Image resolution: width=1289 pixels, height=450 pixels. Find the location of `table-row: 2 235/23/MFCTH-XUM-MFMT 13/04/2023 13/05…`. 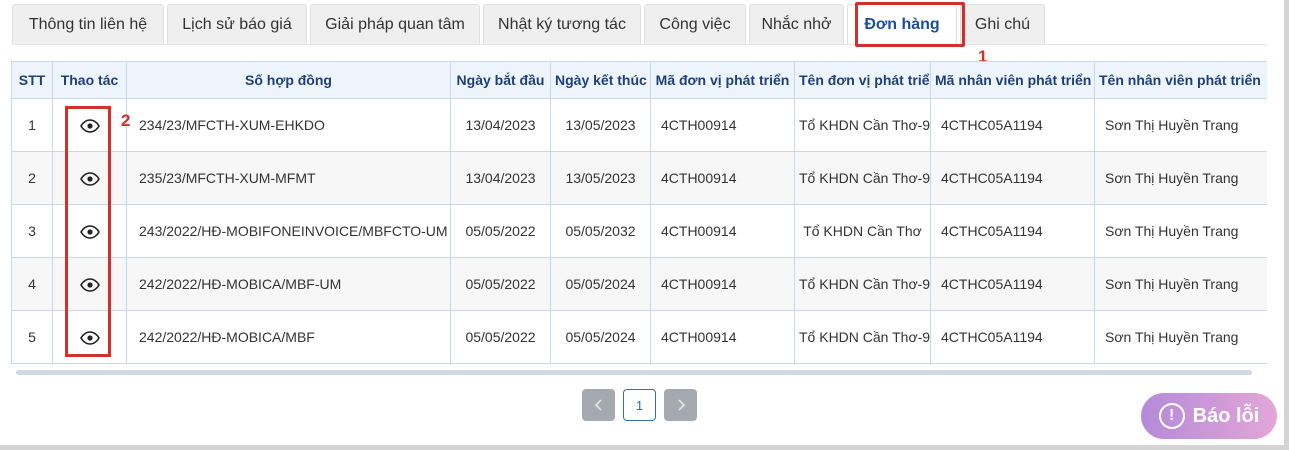

table-row: 2 235/23/MFCTH-XUM-MFMT 13/04/2023 13/05… is located at coordinates (639, 178).